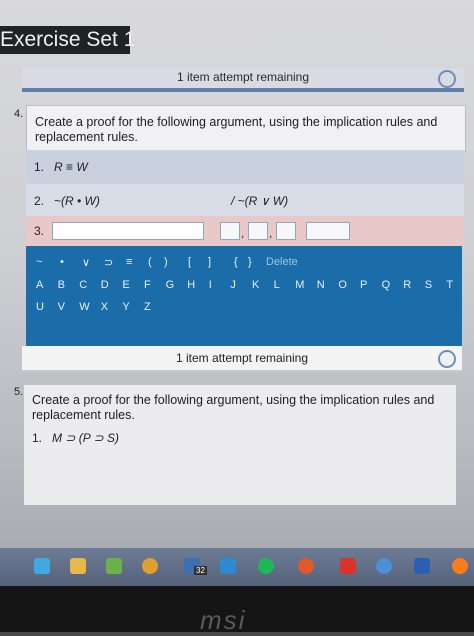 The height and width of the screenshot is (636, 474). Describe the element at coordinates (39, 201) in the screenshot. I see `line-number: 2.` at that location.